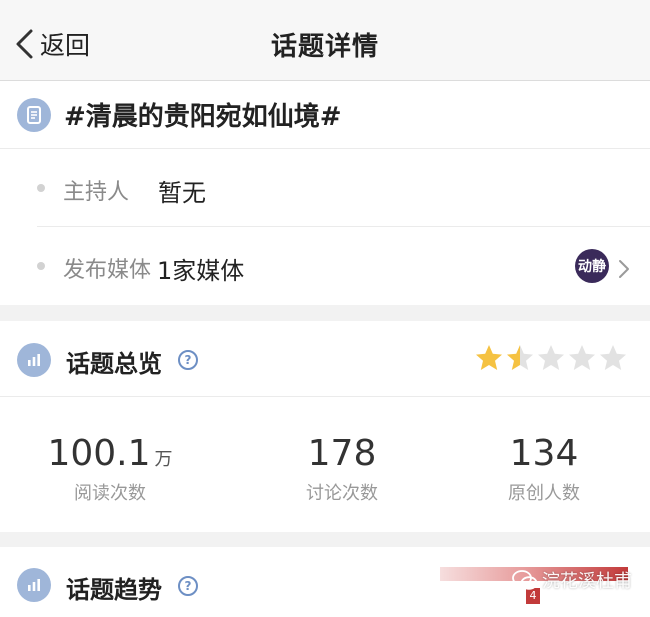 The image size is (650, 617). I want to click on stat-discussion-count: 178 讨论次数, so click(342, 468).